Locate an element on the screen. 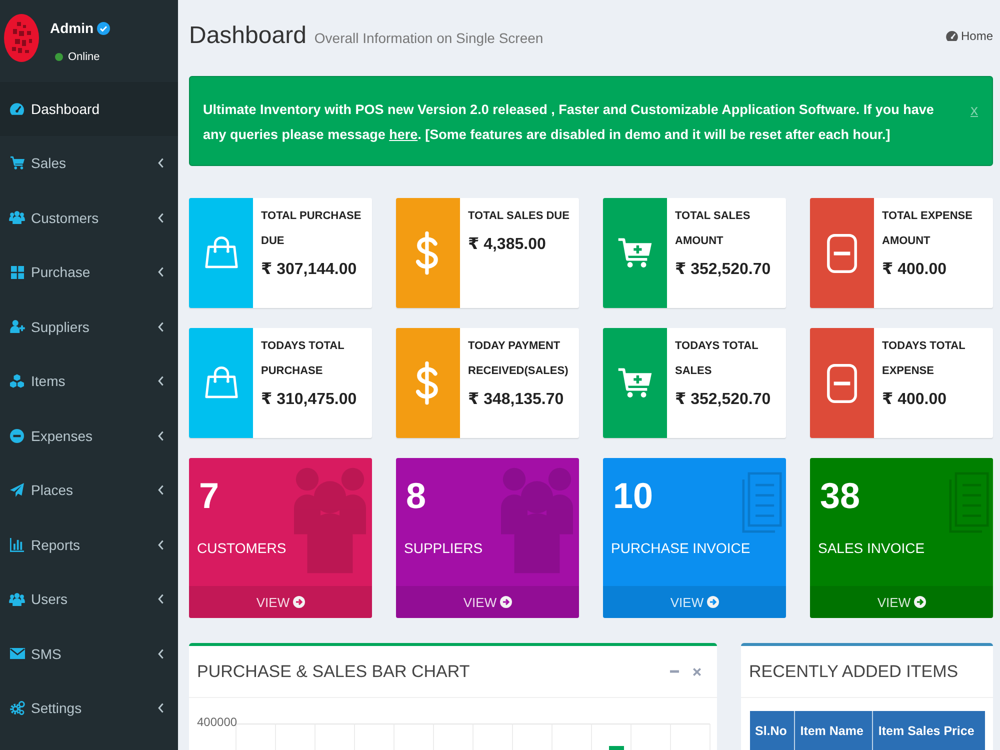 The height and width of the screenshot is (750, 1000). sidebar-item: Suppliers is located at coordinates (89, 327).